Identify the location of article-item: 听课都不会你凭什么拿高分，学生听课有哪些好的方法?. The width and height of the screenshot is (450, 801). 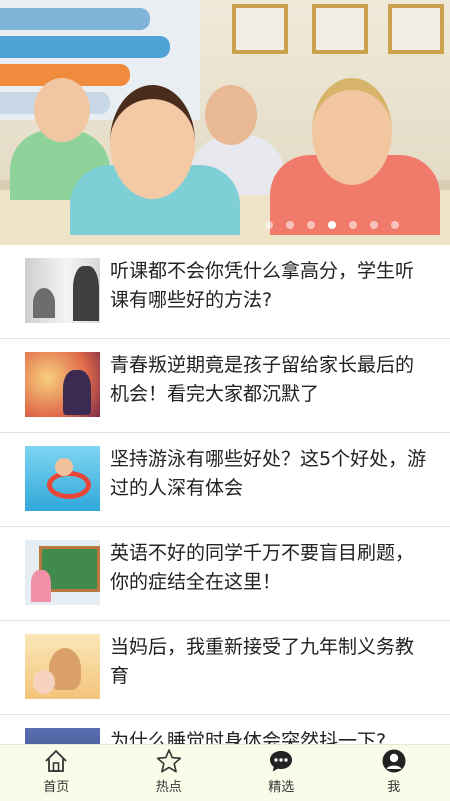
(225, 292).